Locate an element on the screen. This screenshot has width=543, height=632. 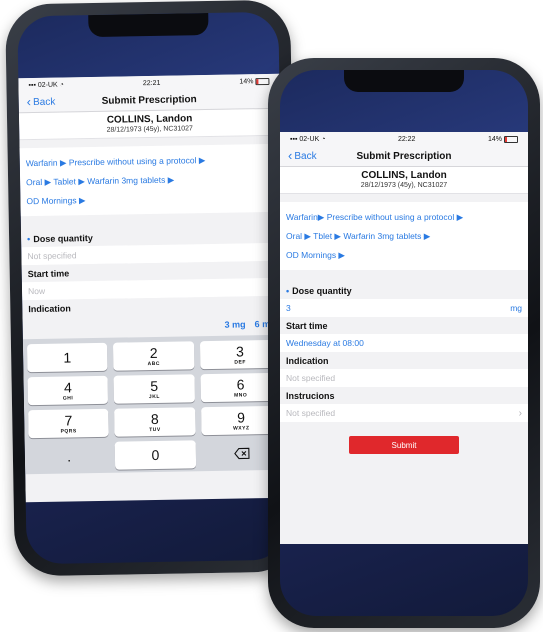
start-time-label: Start time is located at coordinates (404, 325).